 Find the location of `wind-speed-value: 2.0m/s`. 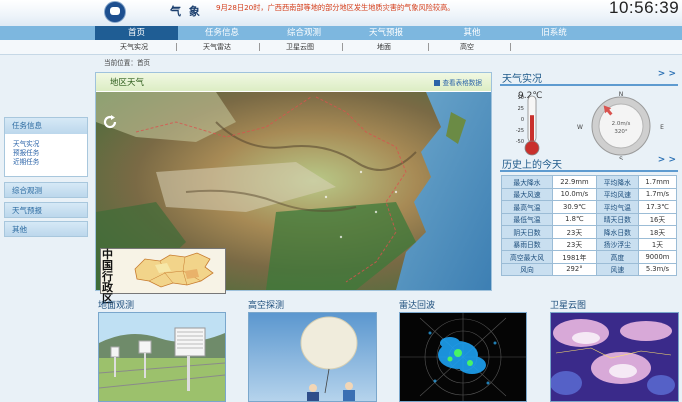

wind-speed-value: 2.0m/s is located at coordinates (621, 124).